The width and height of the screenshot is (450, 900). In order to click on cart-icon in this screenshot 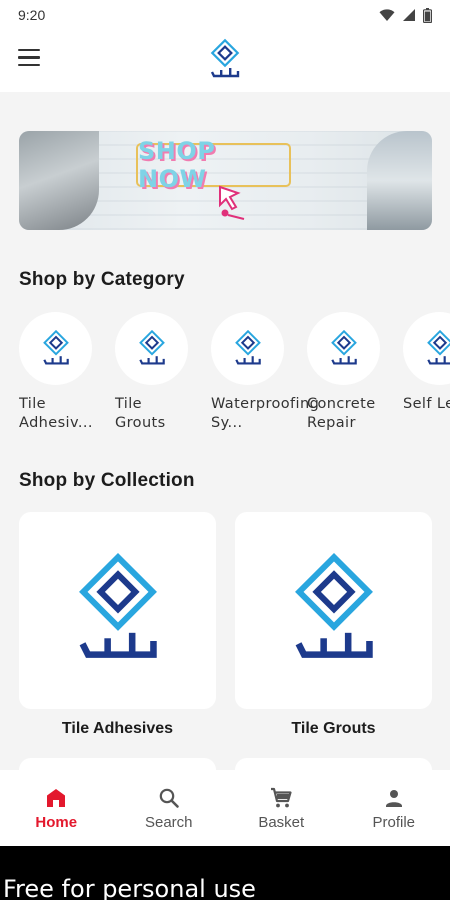, I will do `click(281, 797)`.